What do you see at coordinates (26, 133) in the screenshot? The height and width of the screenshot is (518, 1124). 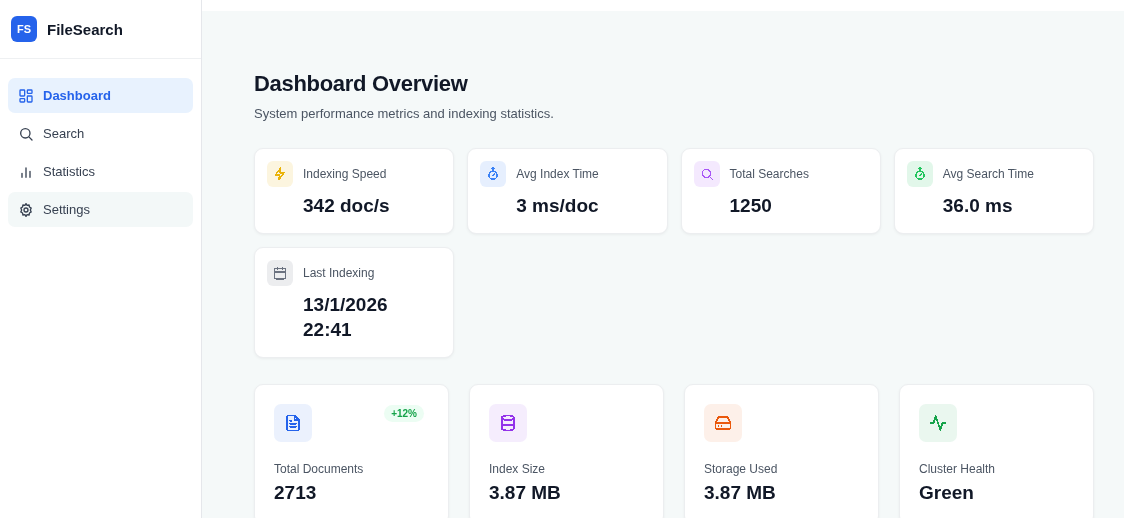 I see `search-icon` at bounding box center [26, 133].